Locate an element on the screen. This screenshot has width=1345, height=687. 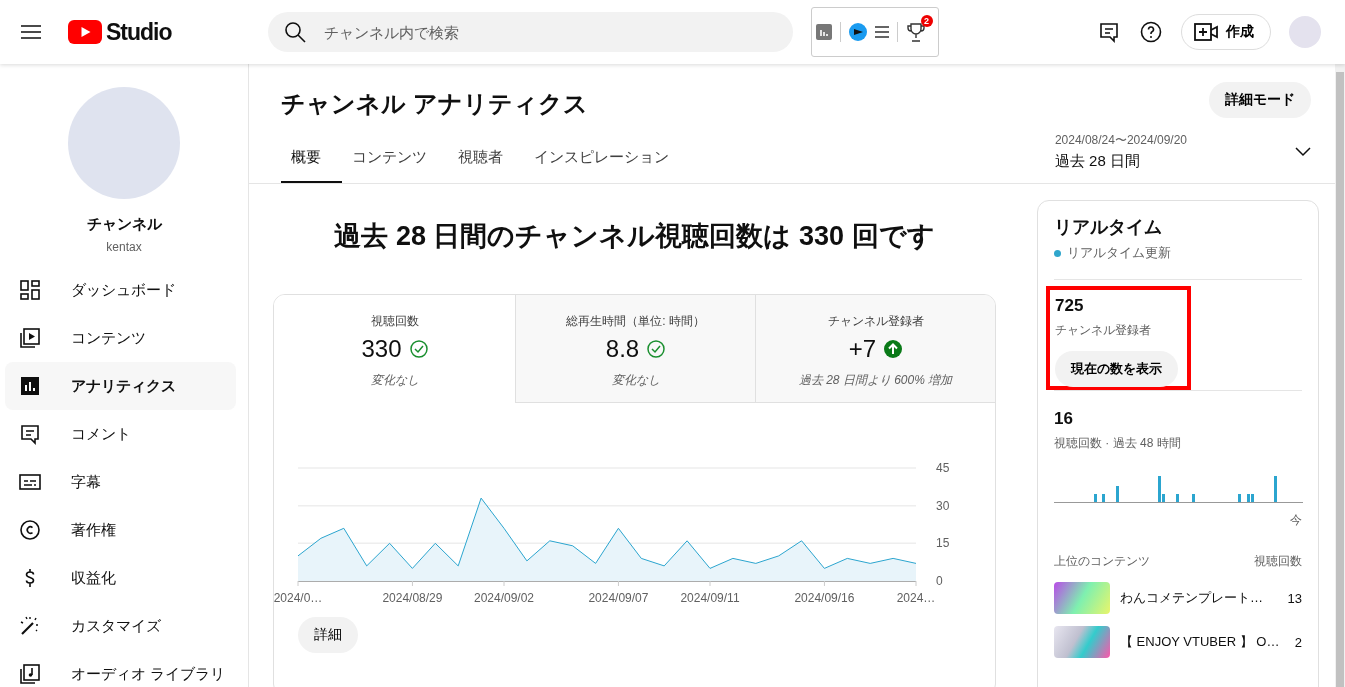
y-tick-label: 45 is located at coordinates (943, 468).